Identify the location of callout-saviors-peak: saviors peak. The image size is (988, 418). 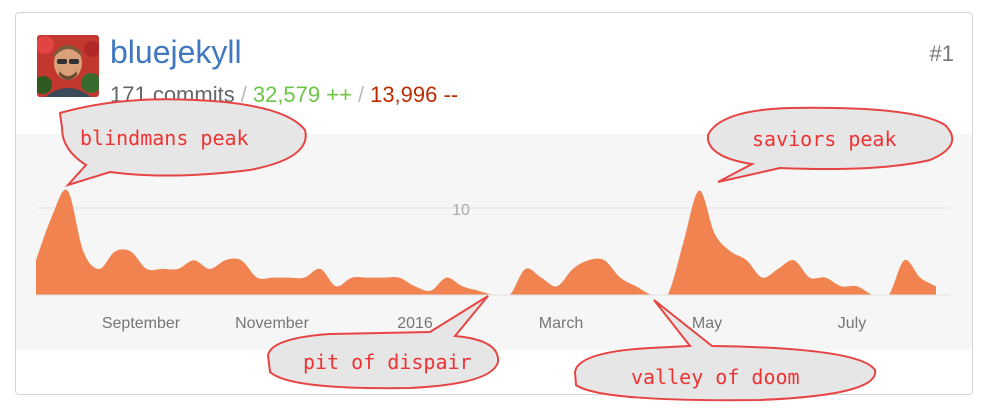
(830, 144).